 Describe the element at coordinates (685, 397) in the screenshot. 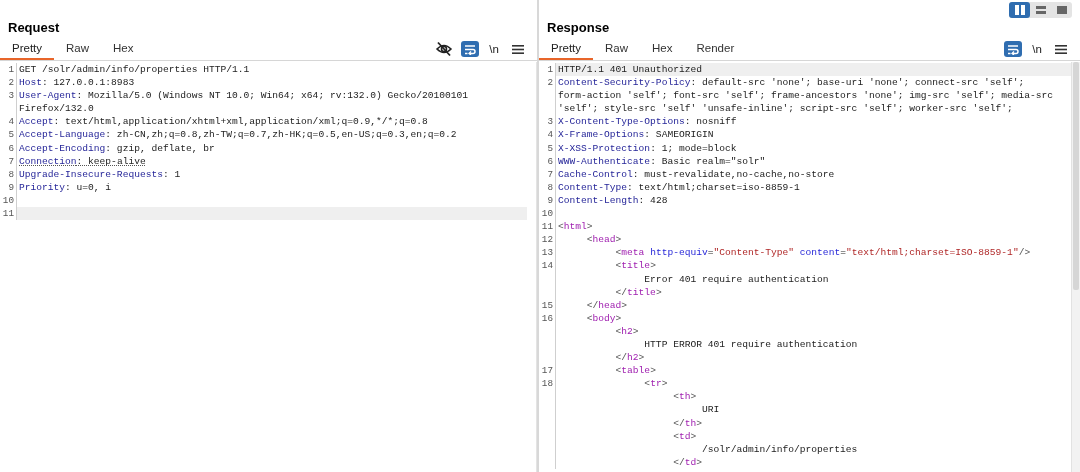

I see `code-line: <th>` at that location.